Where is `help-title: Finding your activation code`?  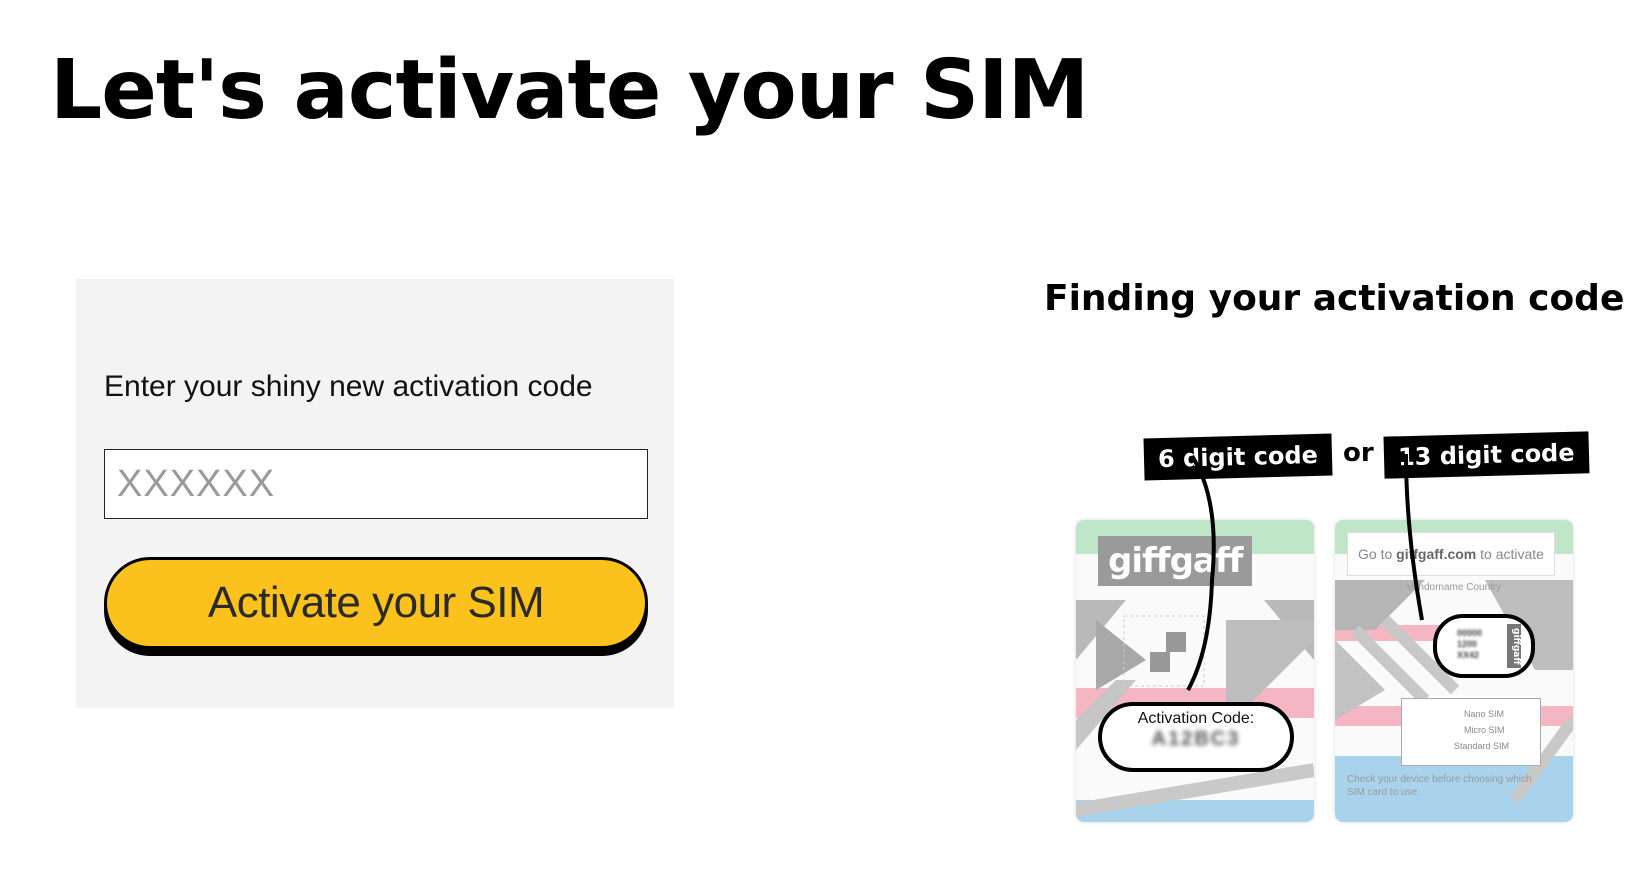 help-title: Finding your activation code is located at coordinates (1334, 298).